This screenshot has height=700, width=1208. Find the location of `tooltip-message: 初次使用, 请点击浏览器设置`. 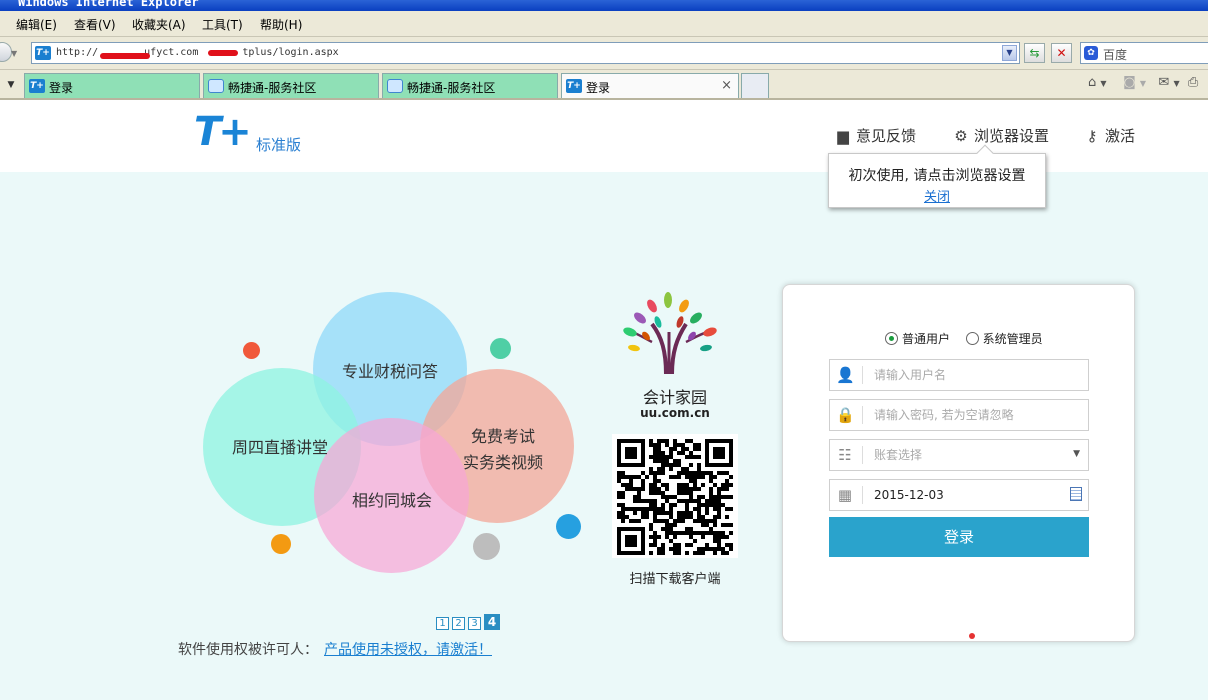

tooltip-message: 初次使用, 请点击浏览器设置 is located at coordinates (937, 176).